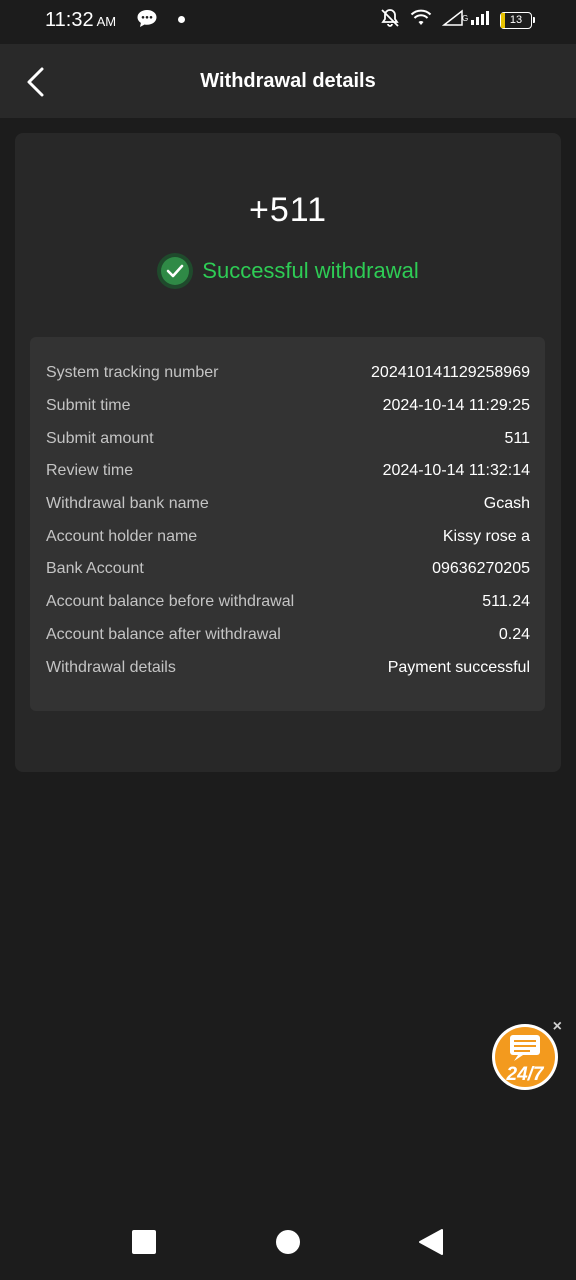 The height and width of the screenshot is (1280, 576). I want to click on detail-value: 202410141129258969, so click(450, 373).